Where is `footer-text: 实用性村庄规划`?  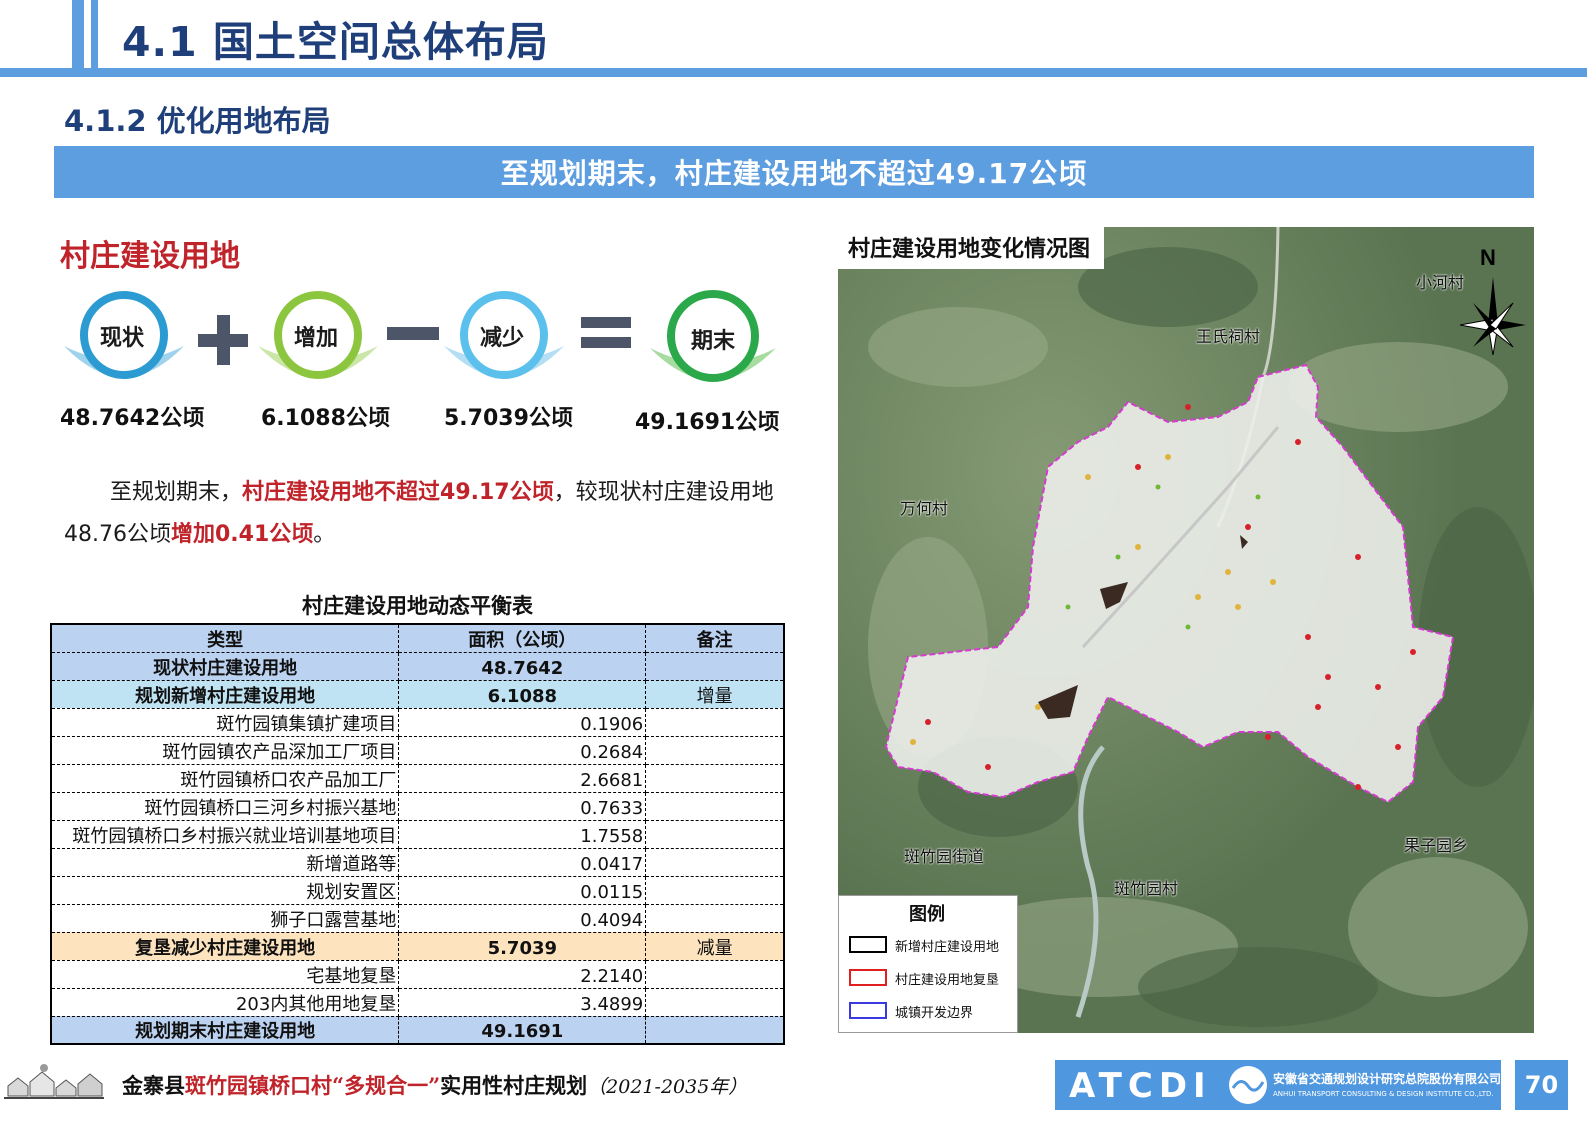
footer-text: 实用性村庄规划 is located at coordinates (514, 1085).